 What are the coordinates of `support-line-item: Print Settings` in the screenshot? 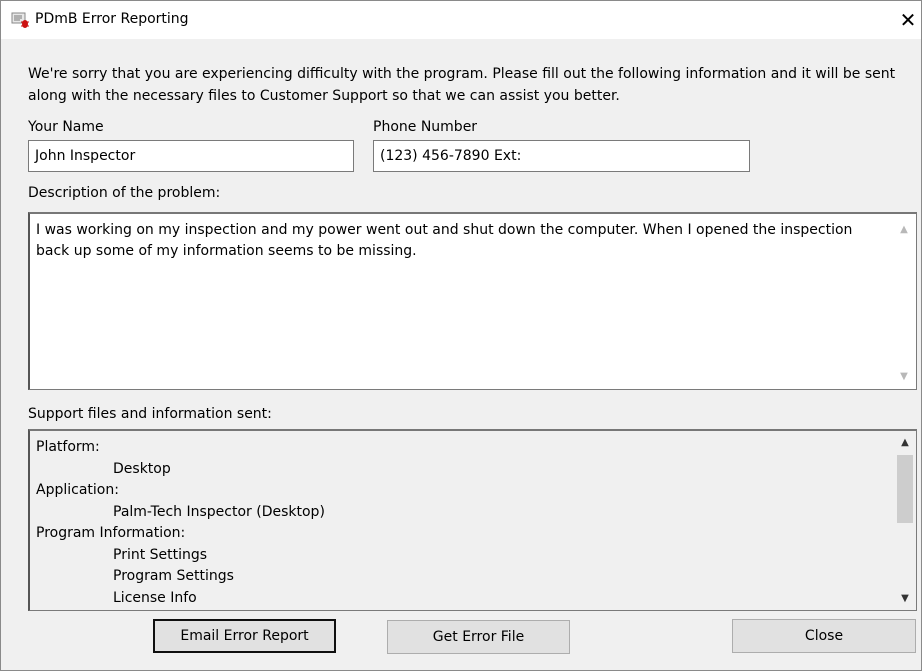 It's located at (160, 554).